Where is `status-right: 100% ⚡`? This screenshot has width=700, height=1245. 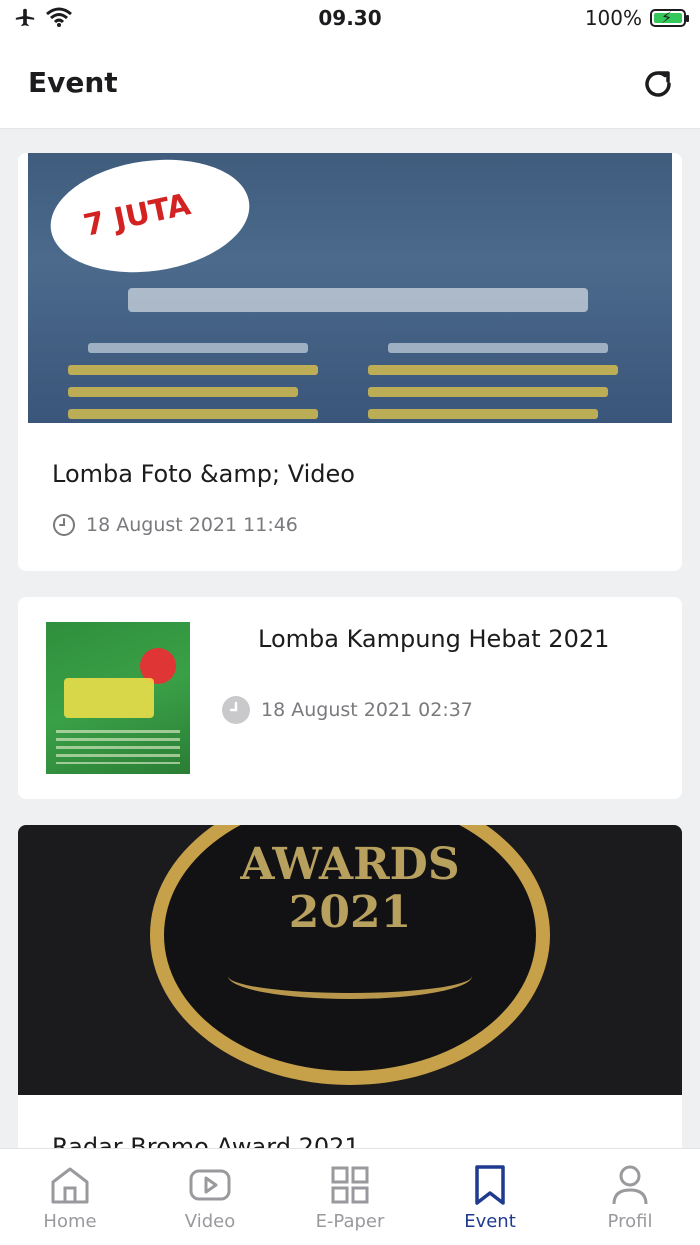
status-right: 100% ⚡ is located at coordinates (636, 18).